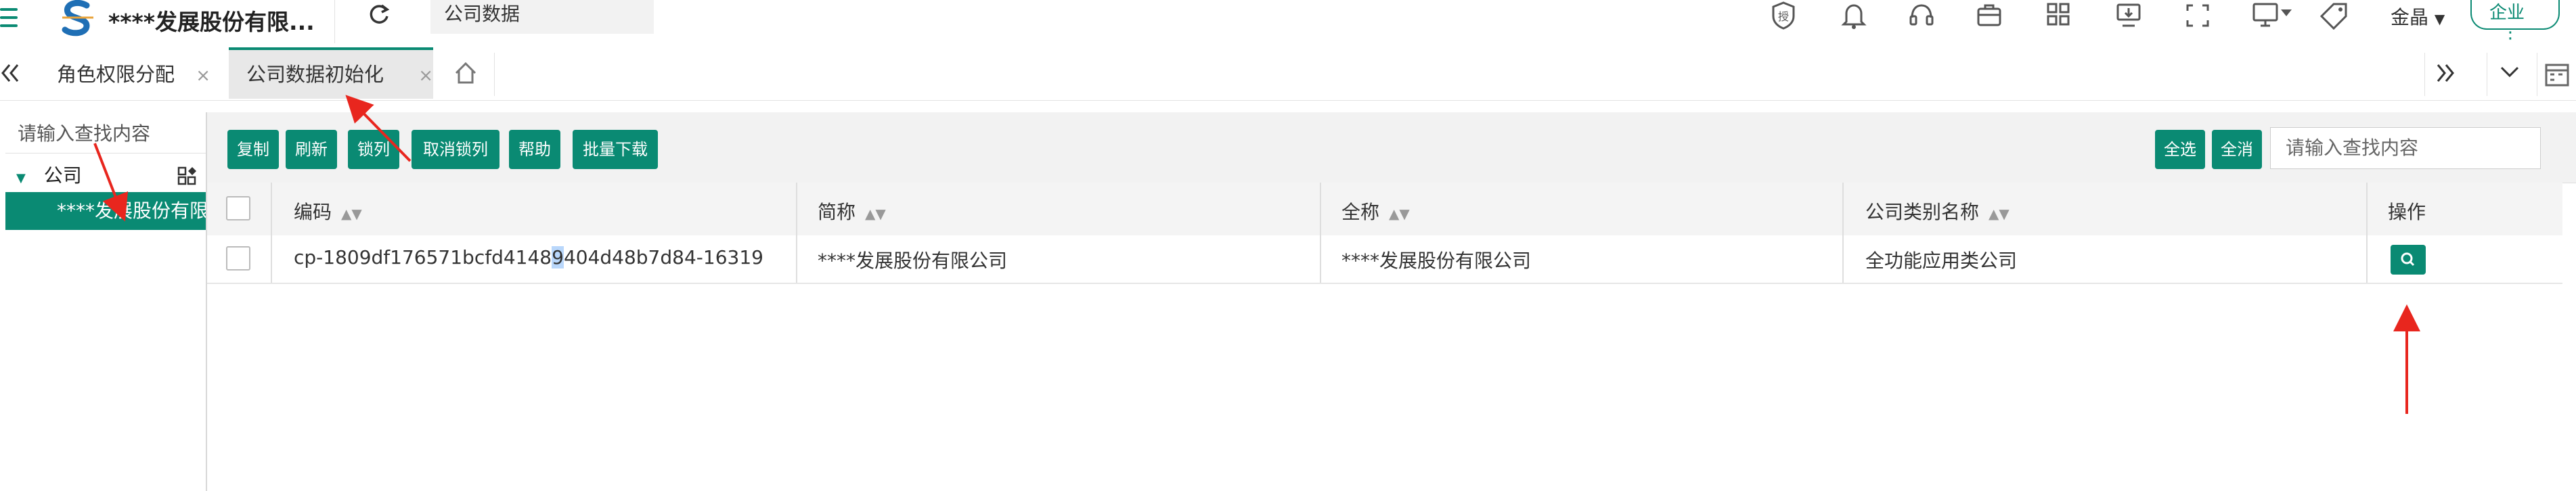 Image resolution: width=2576 pixels, height=491 pixels. Describe the element at coordinates (311, 149) in the screenshot. I see `refresh-button: 刷新` at that location.